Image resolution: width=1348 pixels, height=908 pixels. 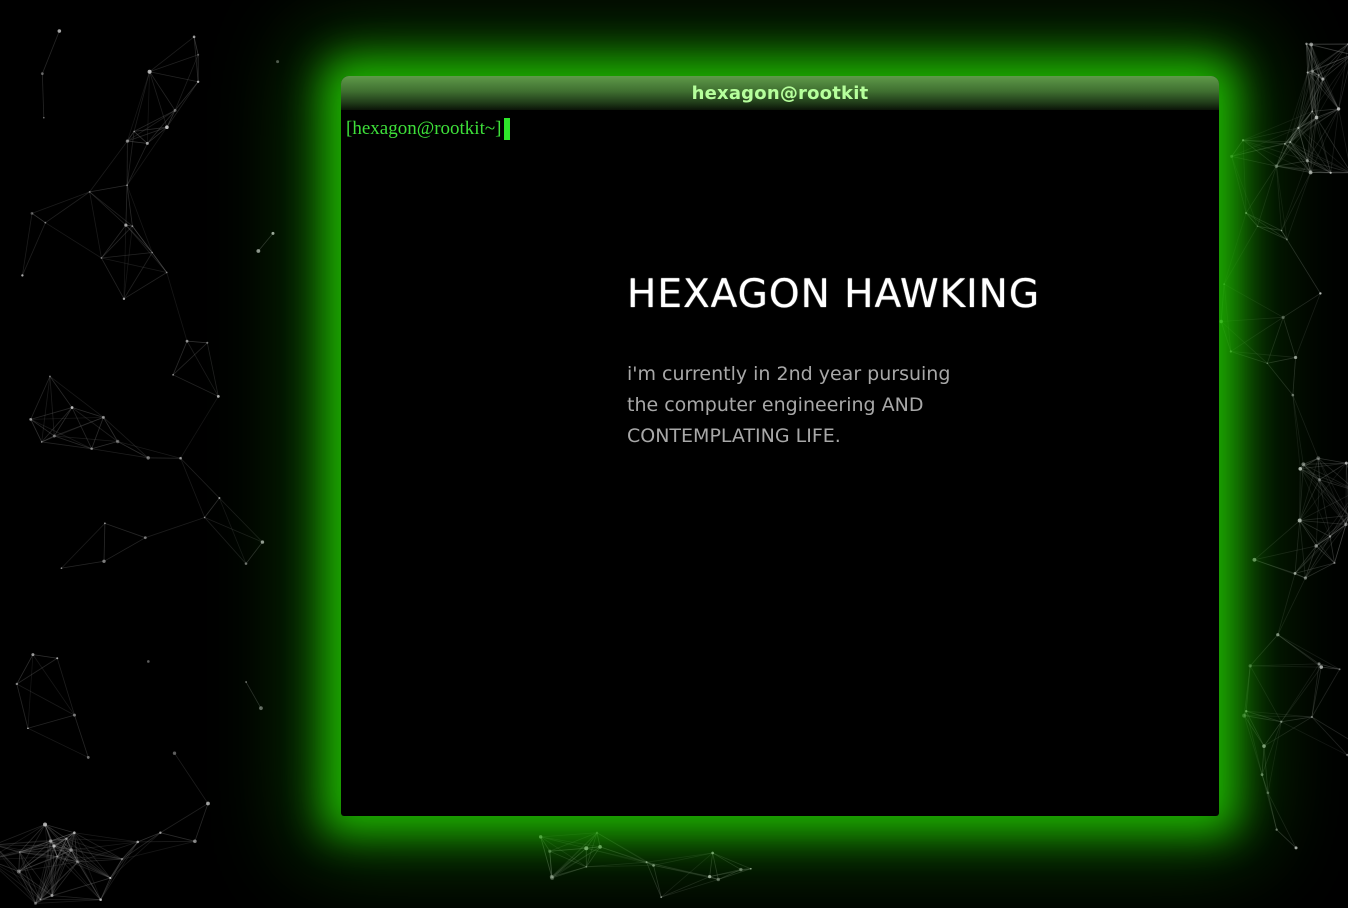 What do you see at coordinates (834, 294) in the screenshot?
I see `hero-heading: HEXAGON HAWKING` at bounding box center [834, 294].